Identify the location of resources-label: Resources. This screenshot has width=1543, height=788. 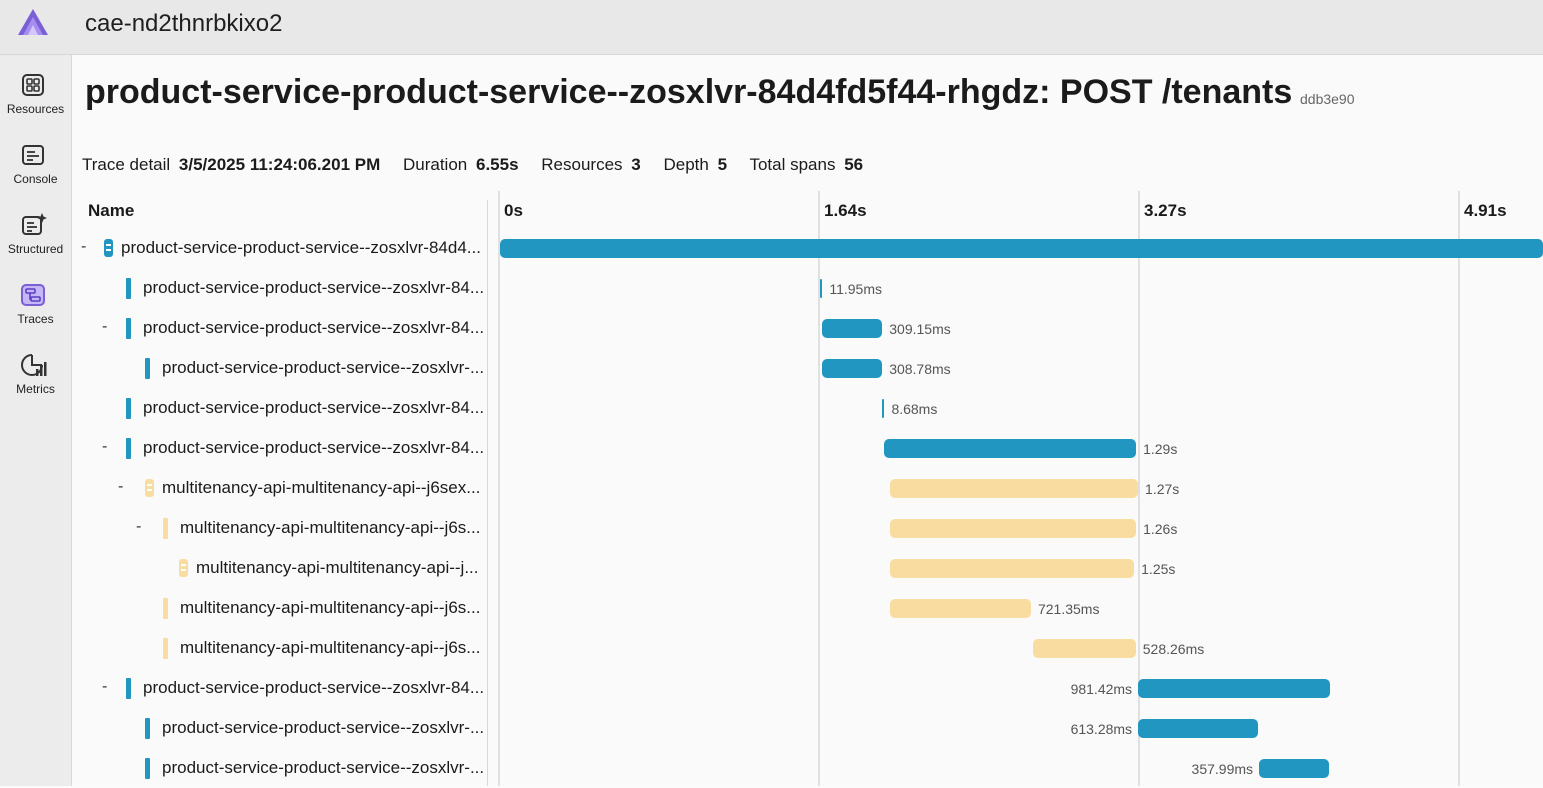
(582, 164).